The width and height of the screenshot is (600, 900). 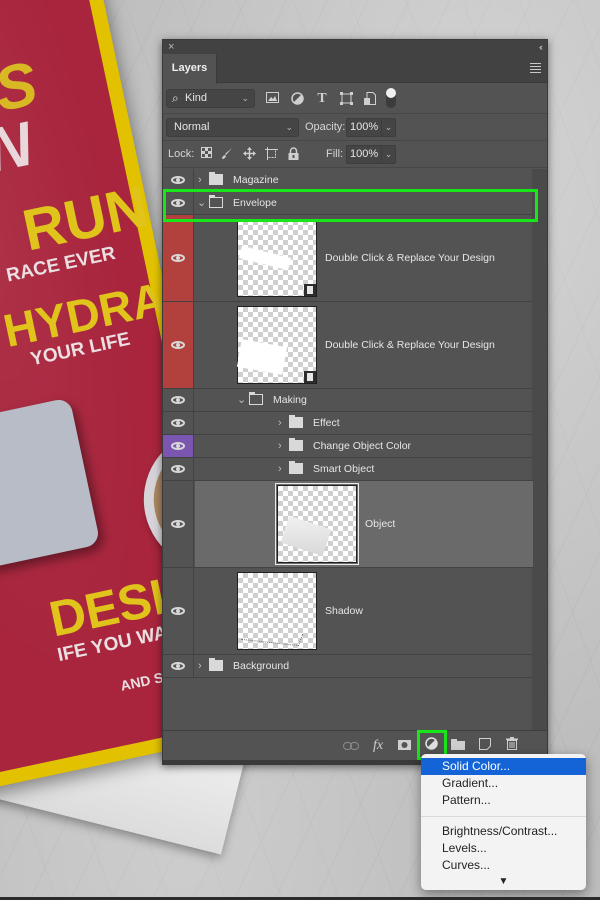 What do you see at coordinates (541, 47) in the screenshot?
I see `collapse-panel-icon: ‹‹` at bounding box center [541, 47].